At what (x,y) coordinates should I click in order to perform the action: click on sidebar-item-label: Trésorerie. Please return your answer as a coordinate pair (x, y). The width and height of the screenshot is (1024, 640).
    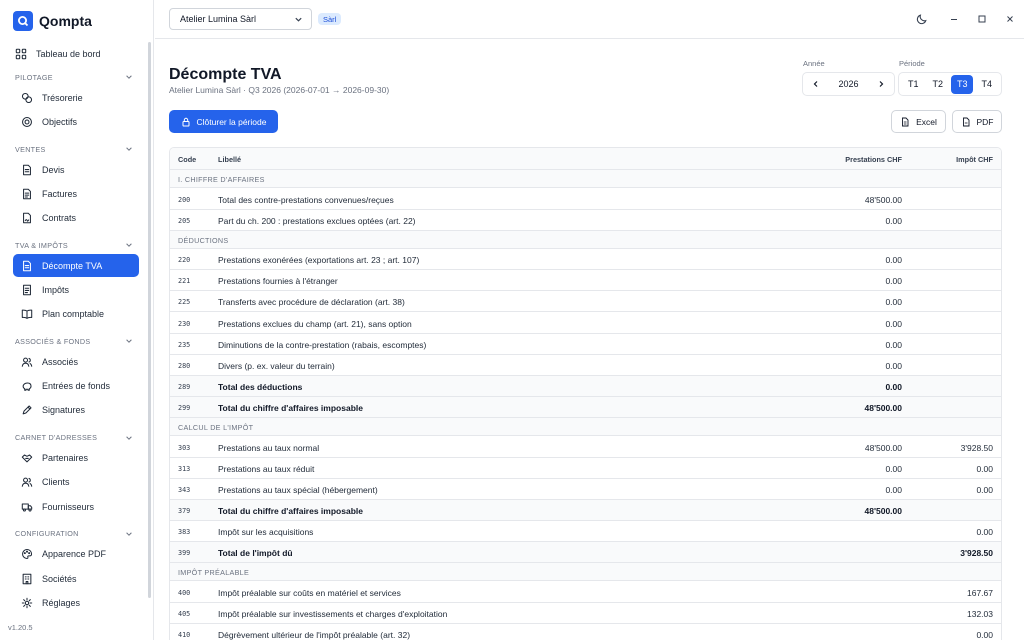
    Looking at the image, I should click on (62, 97).